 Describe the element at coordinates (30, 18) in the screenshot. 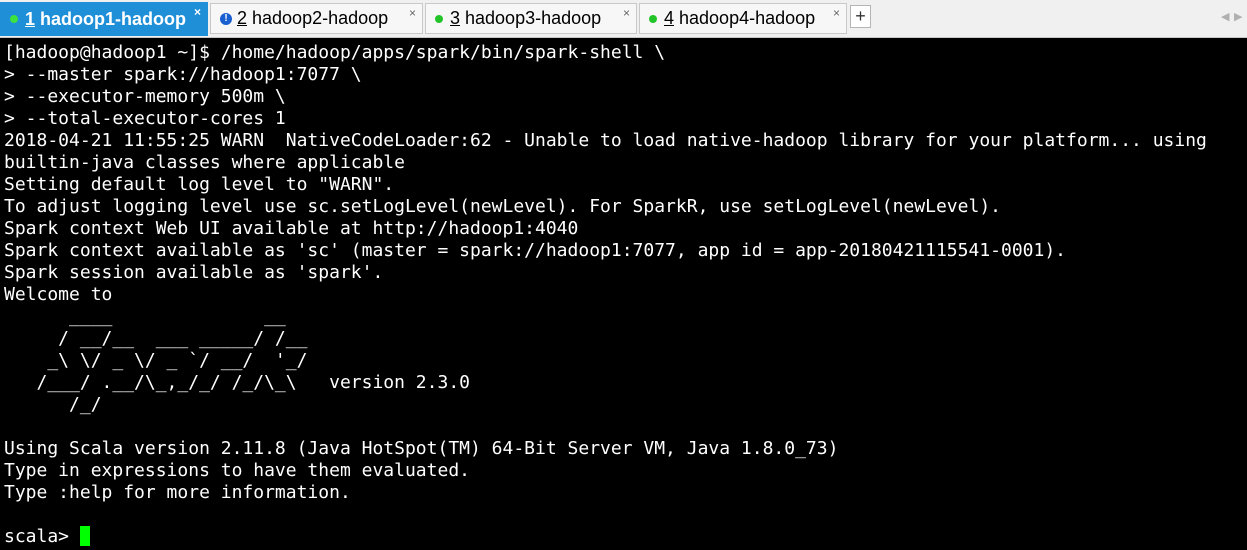

I see `tab-number: 1` at that location.